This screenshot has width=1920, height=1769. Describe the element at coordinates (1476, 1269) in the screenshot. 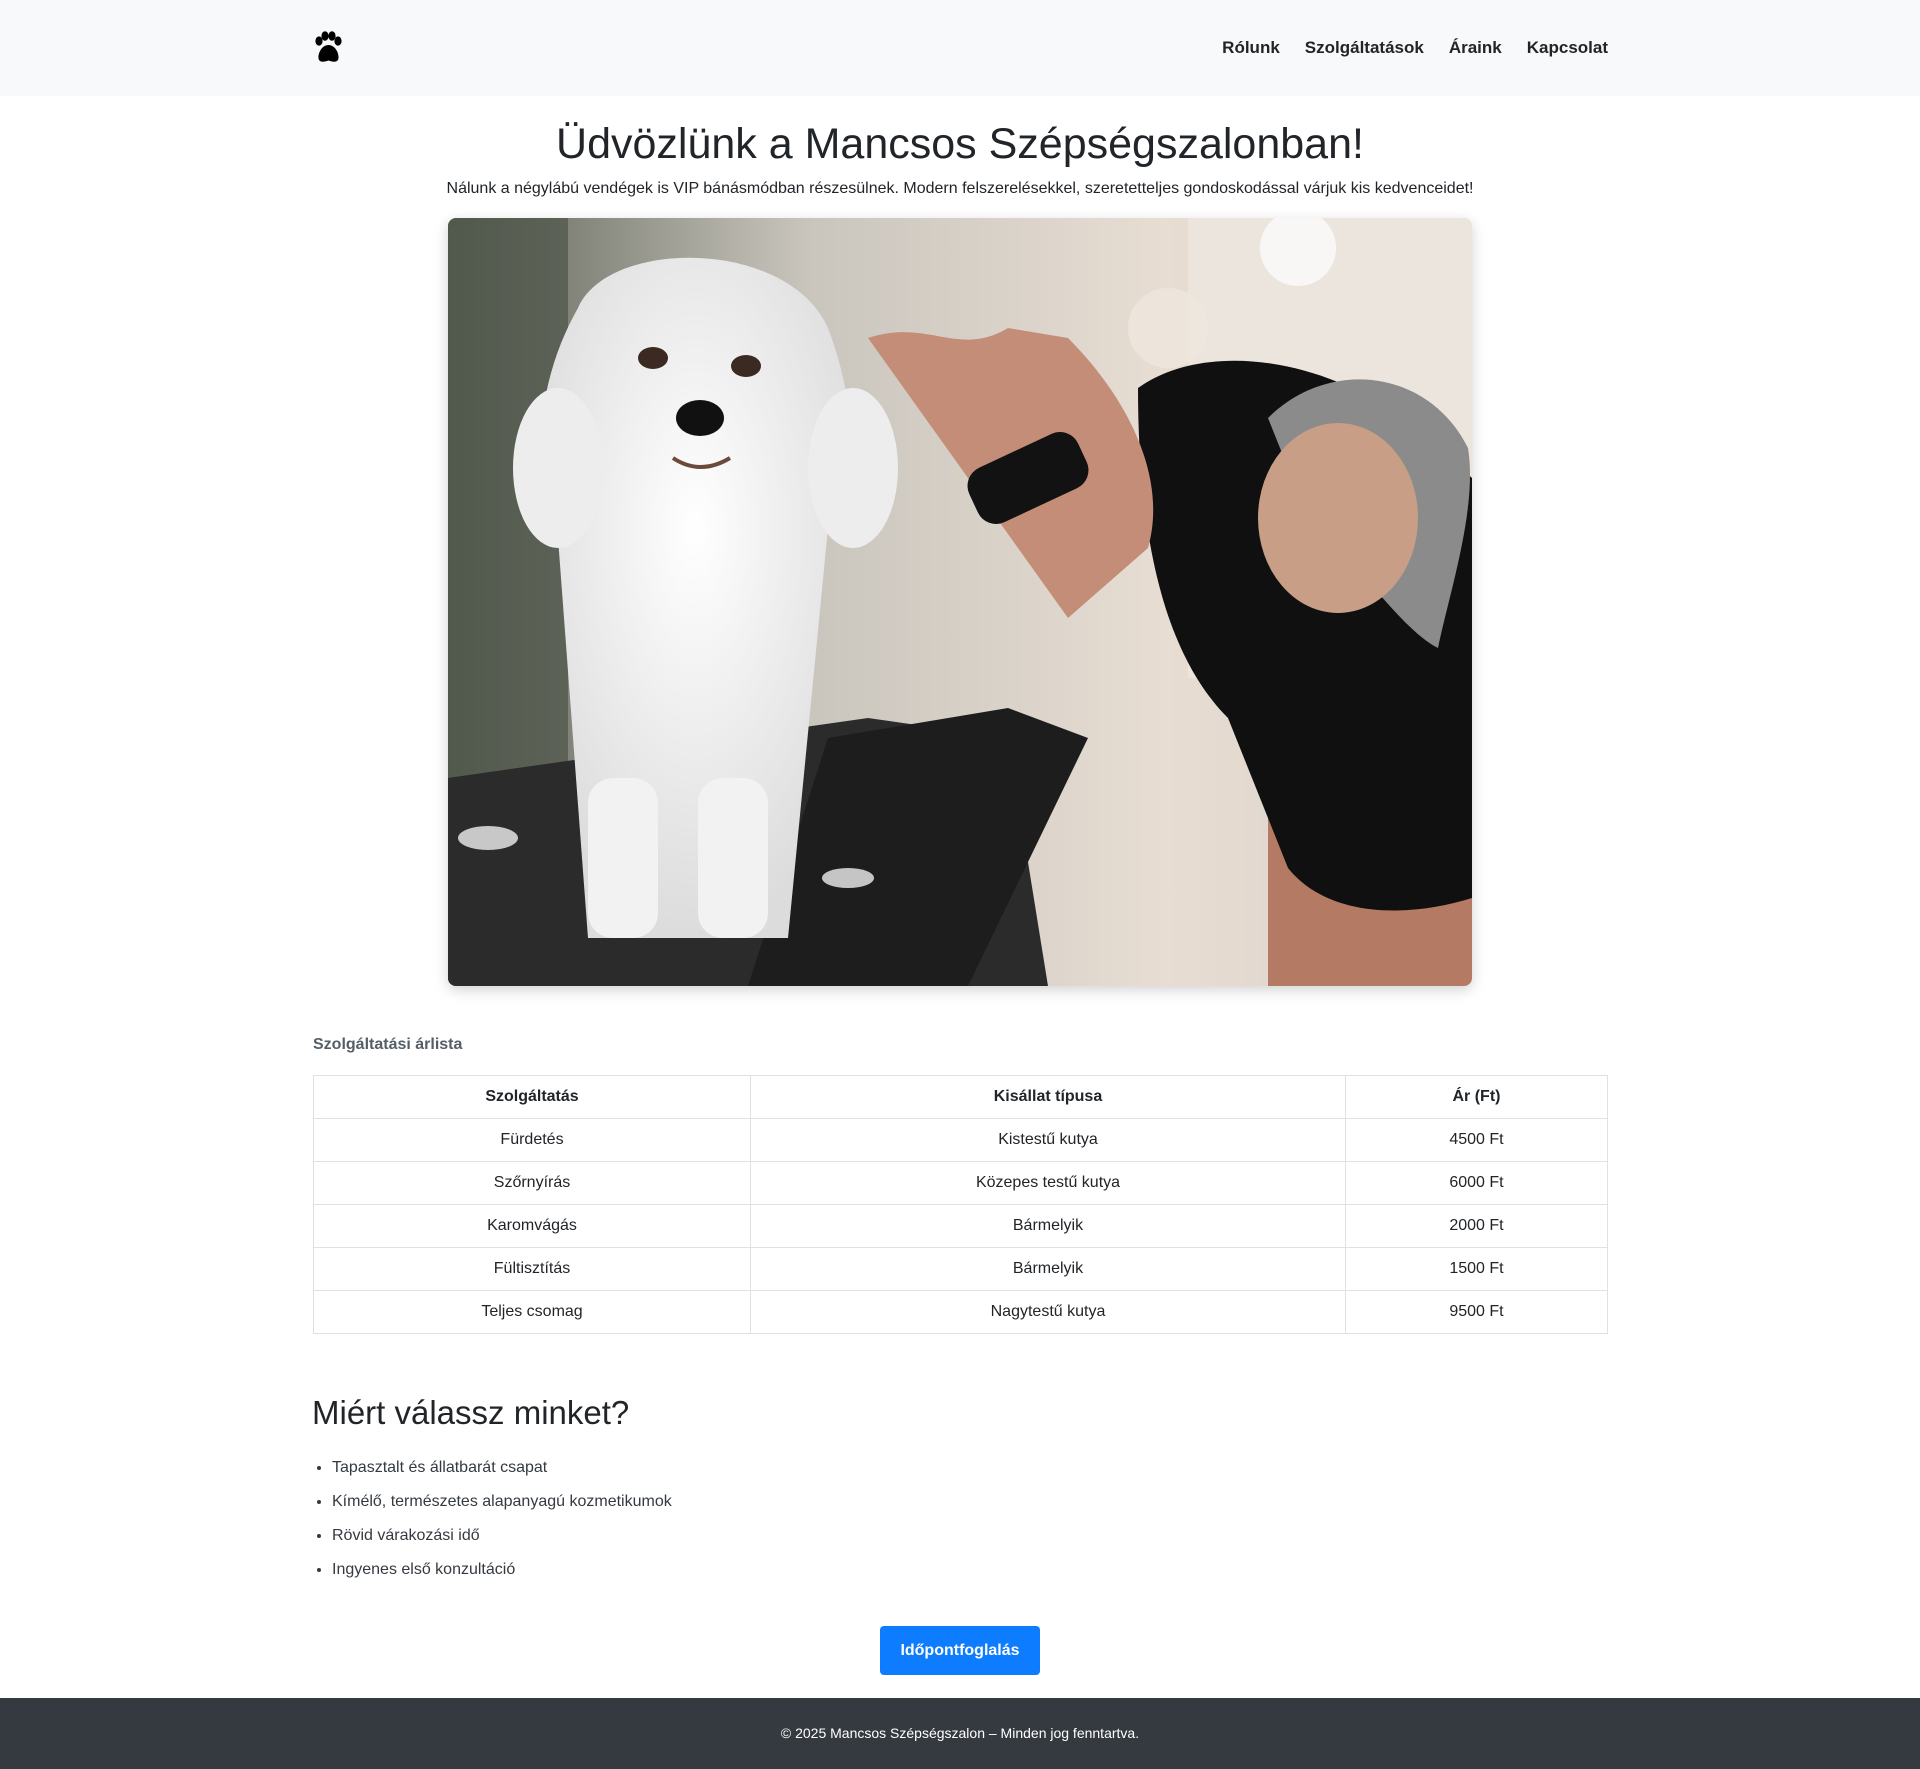

I see `table-cell: 1500 Ft` at that location.